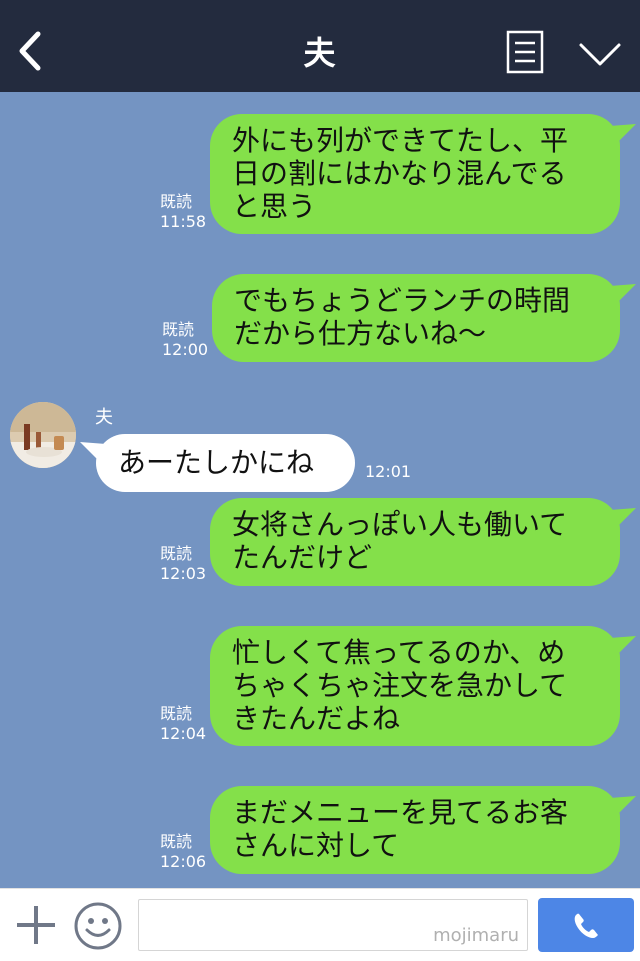  I want to click on message-line: きたんだよね, so click(316, 718).